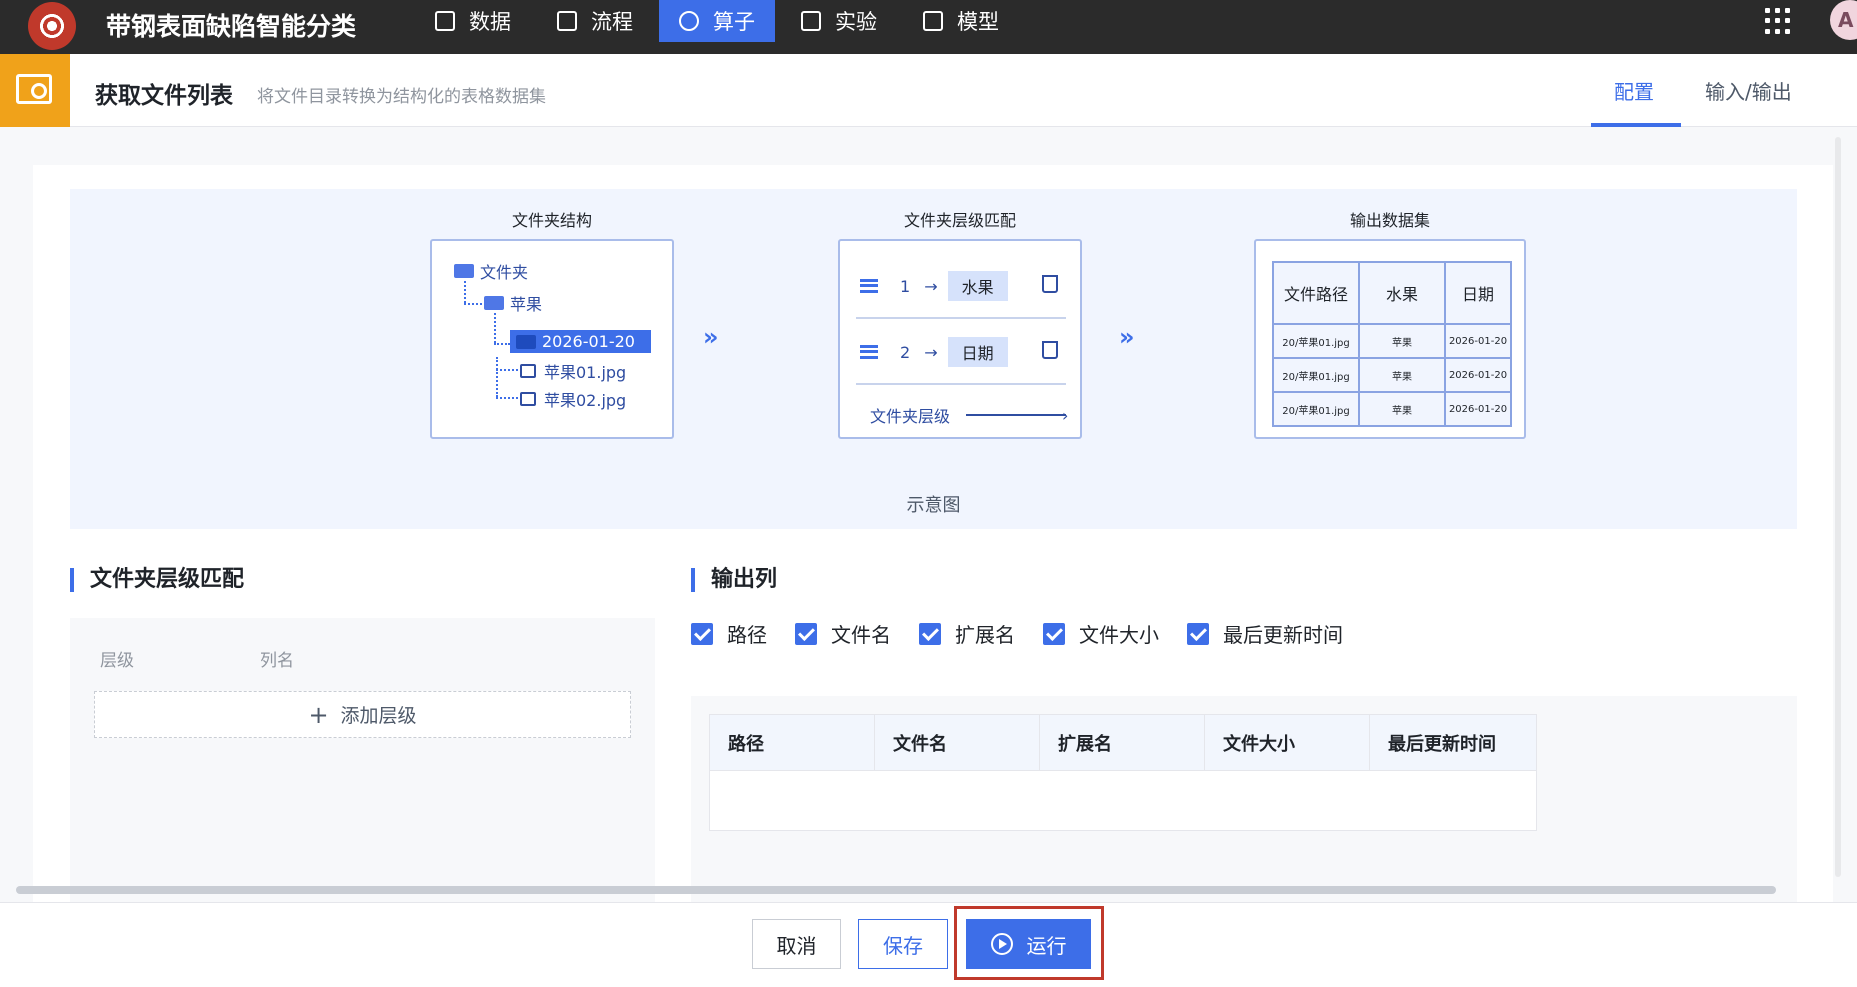  I want to click on flow-icon, so click(567, 21).